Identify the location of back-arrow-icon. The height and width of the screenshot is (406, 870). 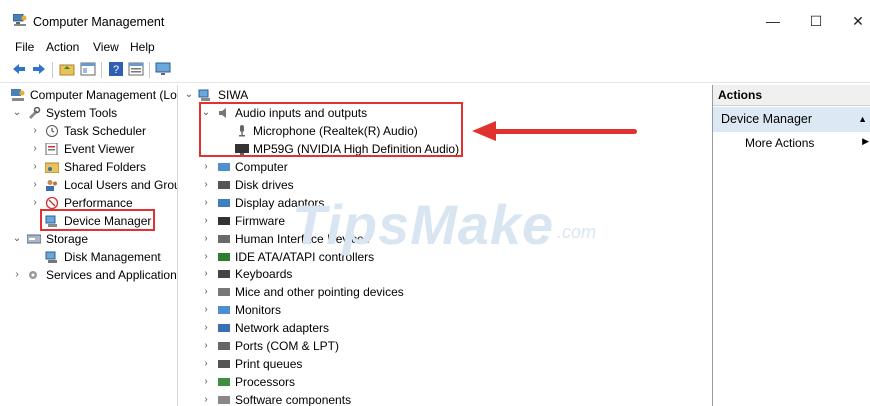
(19, 69).